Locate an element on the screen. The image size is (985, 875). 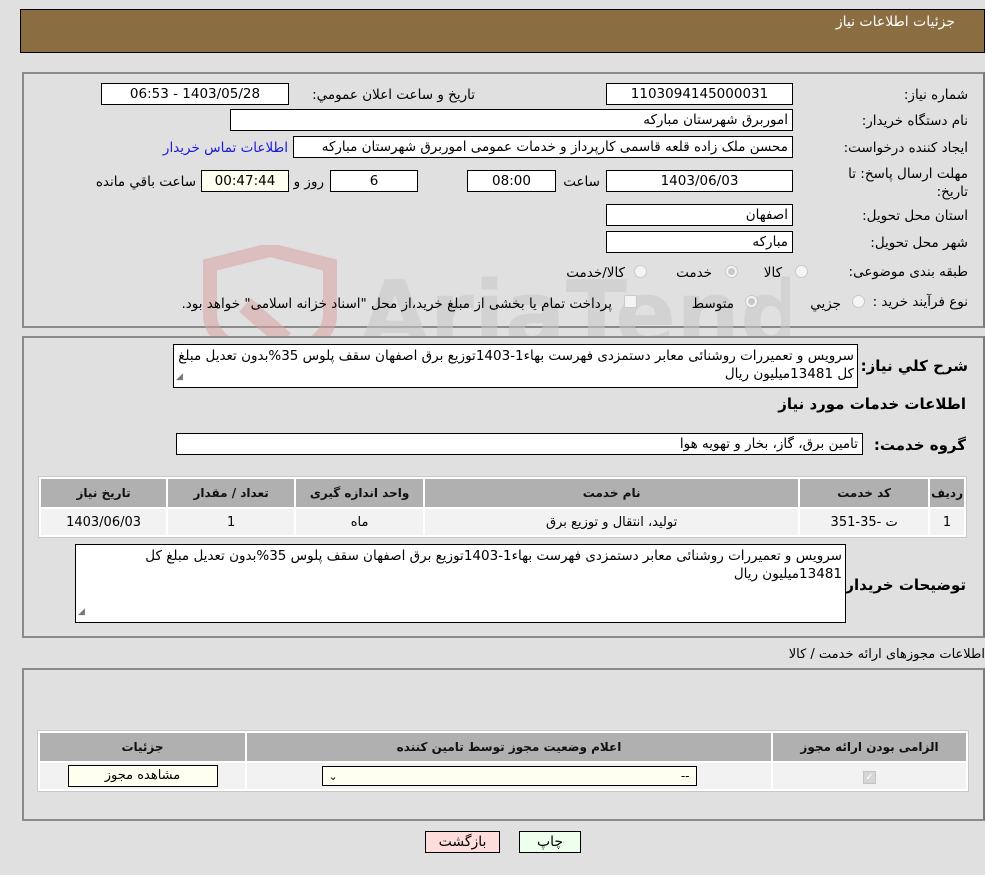
col-need-date: تاریخ نیاز is located at coordinates (104, 493).